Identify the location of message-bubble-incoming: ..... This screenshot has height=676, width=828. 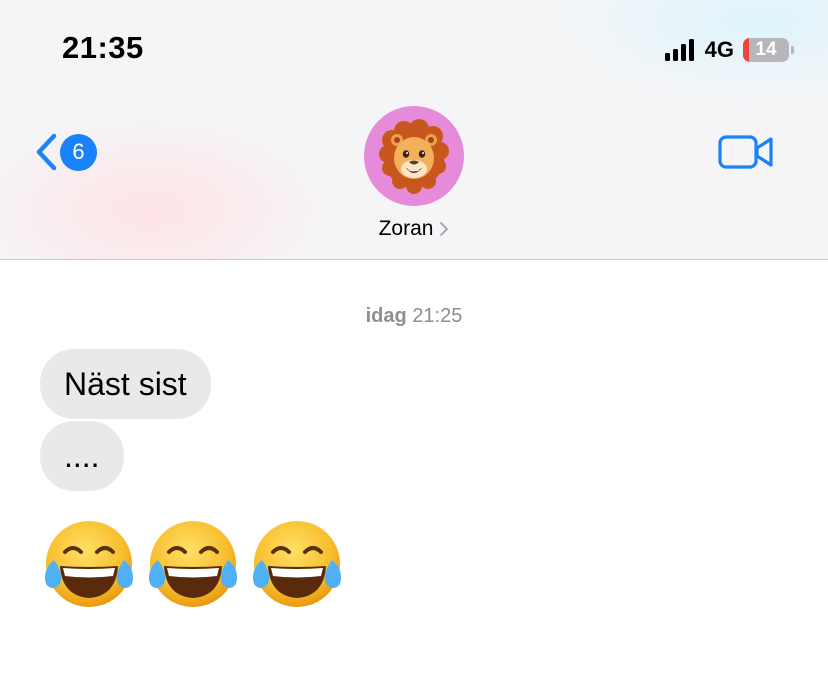
(82, 456).